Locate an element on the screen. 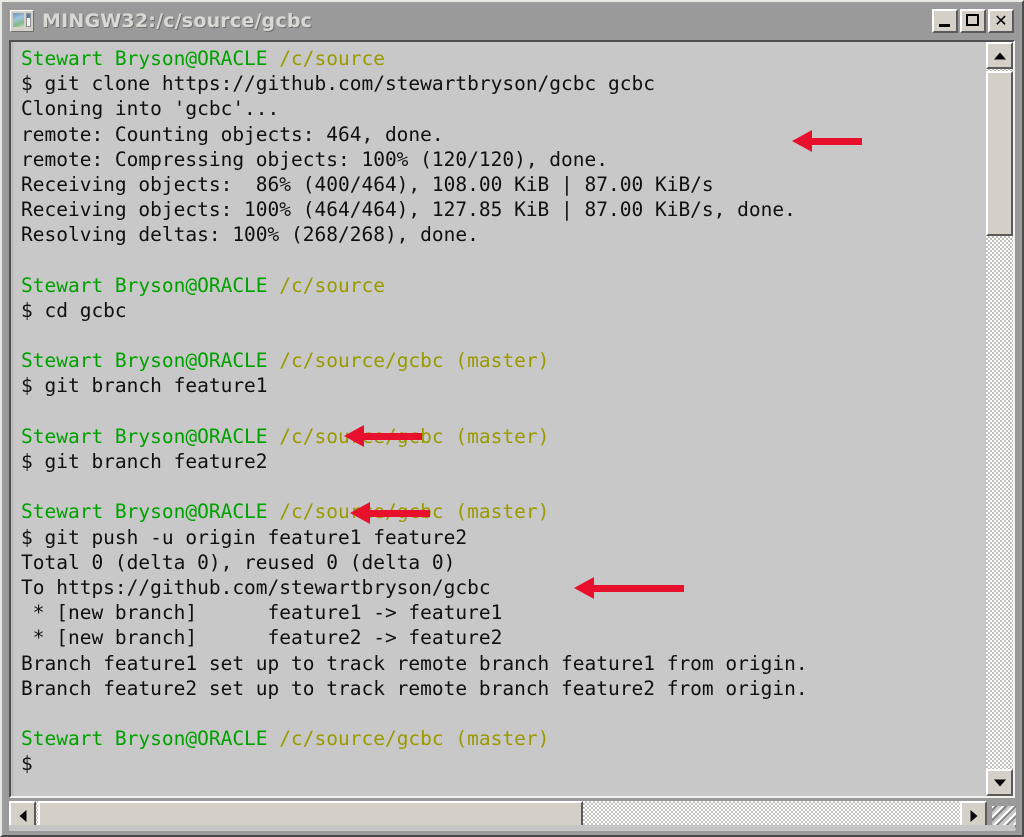  scroll-down-button is located at coordinates (999, 782).